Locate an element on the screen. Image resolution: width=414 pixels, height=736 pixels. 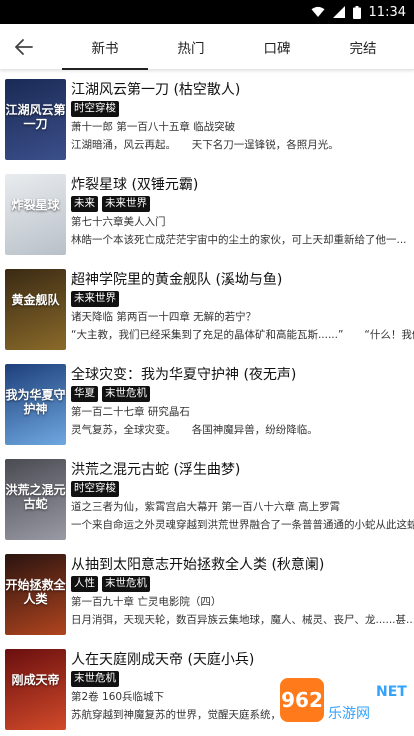
tab-label: 新书 is located at coordinates (105, 49).